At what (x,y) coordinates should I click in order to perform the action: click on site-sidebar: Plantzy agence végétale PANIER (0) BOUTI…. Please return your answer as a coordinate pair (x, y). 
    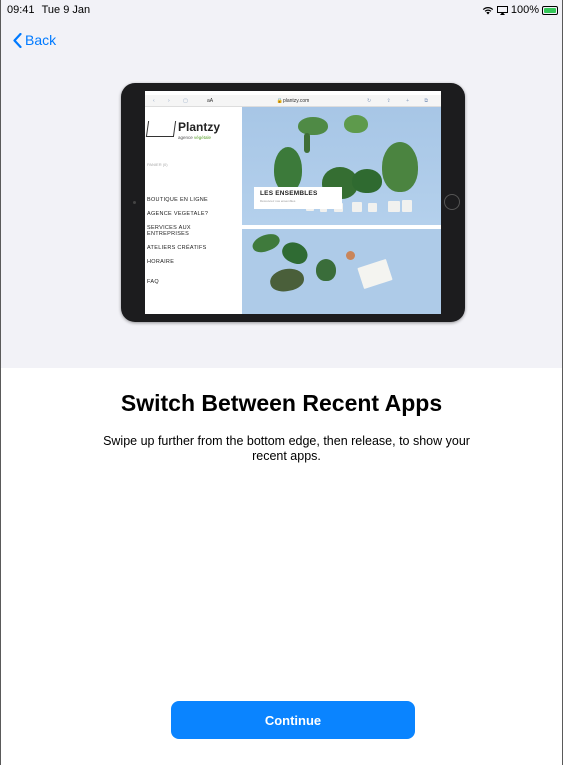
    Looking at the image, I should click on (193, 210).